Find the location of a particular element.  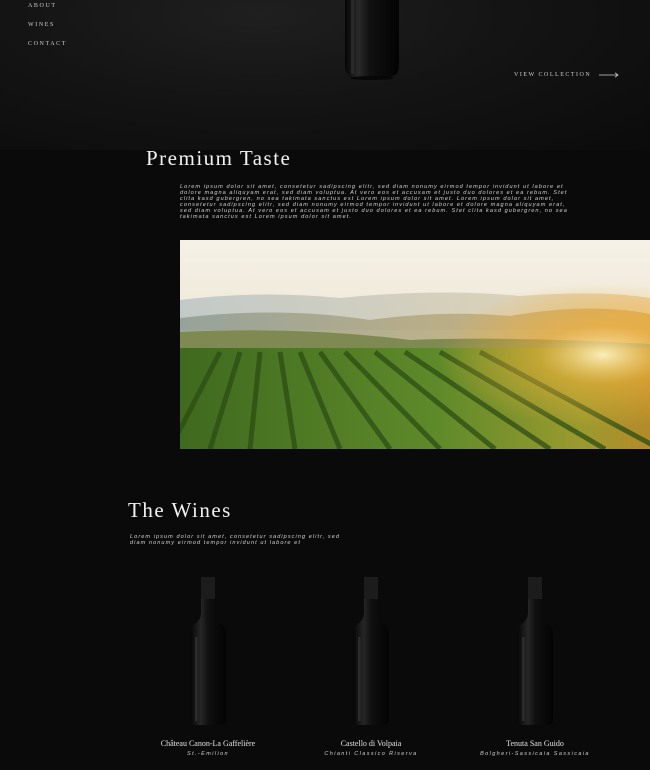

wine-name: Castello di Volpaia is located at coordinates (371, 743).